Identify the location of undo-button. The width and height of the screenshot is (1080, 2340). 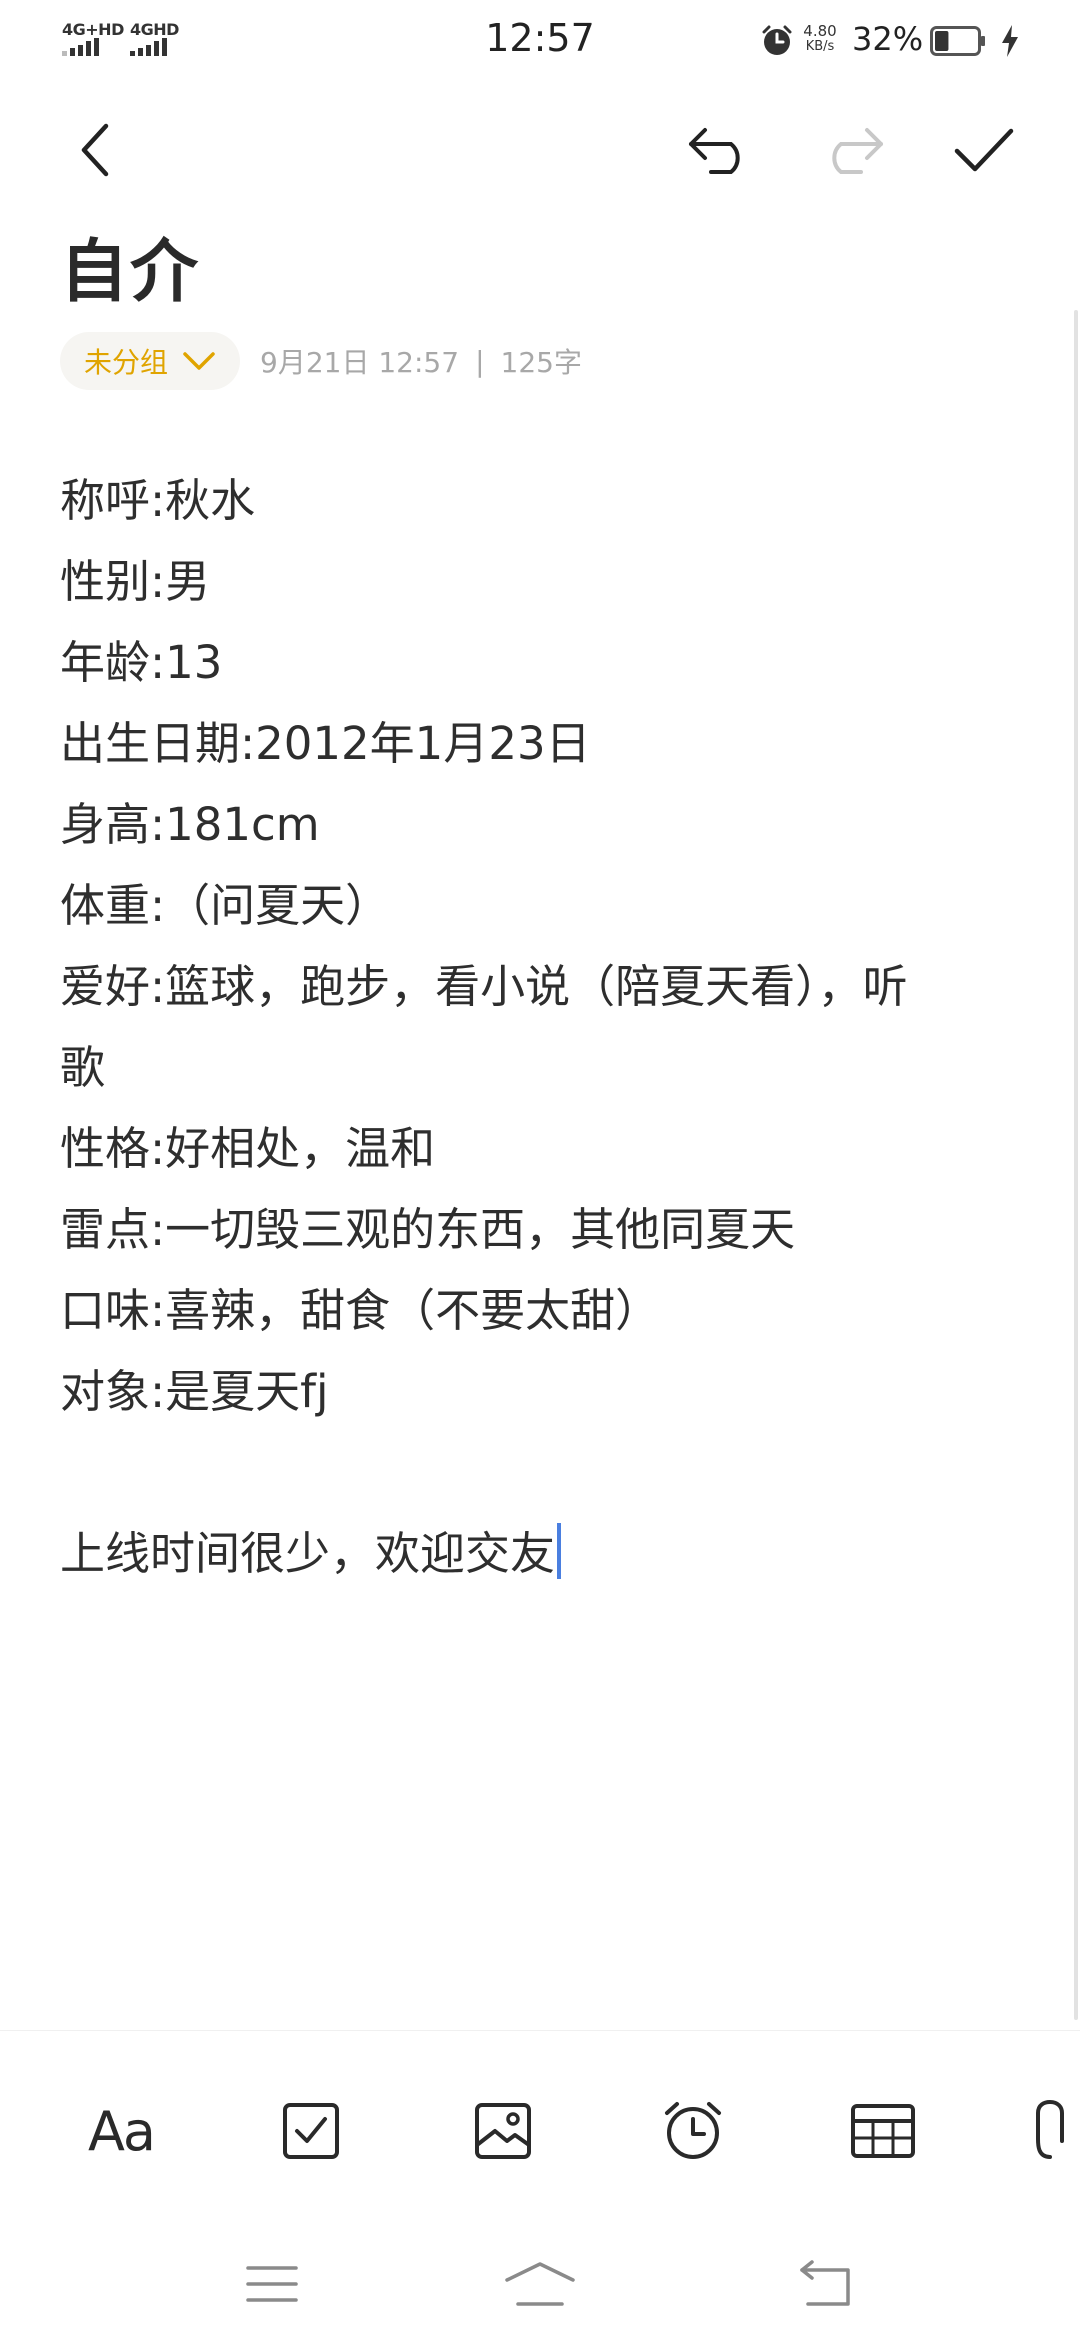
(720, 150).